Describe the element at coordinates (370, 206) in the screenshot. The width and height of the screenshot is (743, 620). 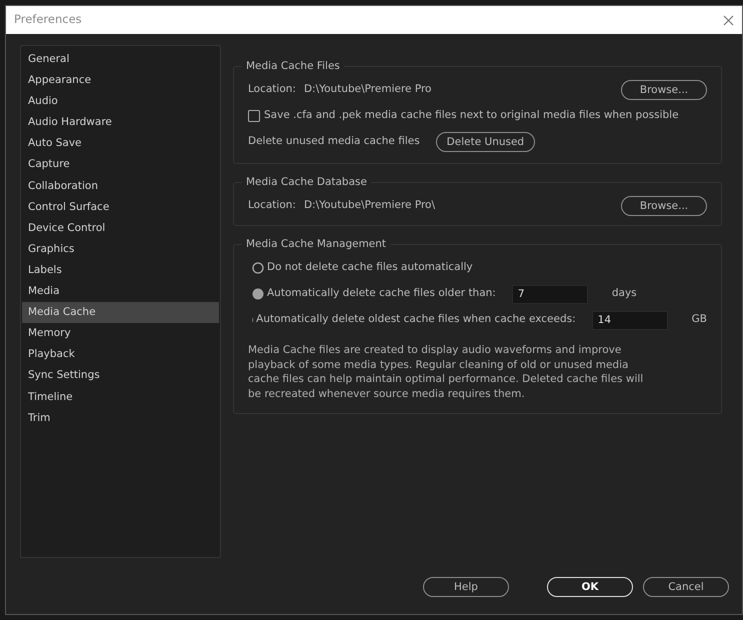
I see `location-path: D:\Youtube\Premiere Pro\` at that location.